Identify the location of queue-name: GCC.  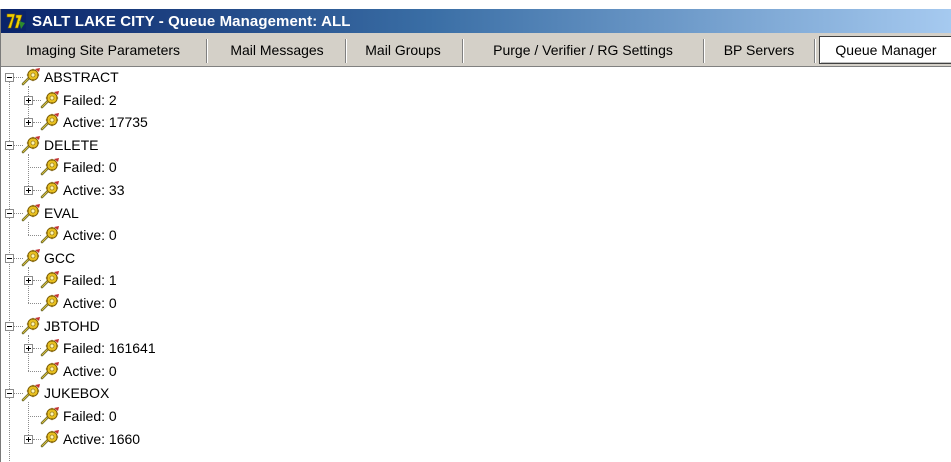
(60, 257).